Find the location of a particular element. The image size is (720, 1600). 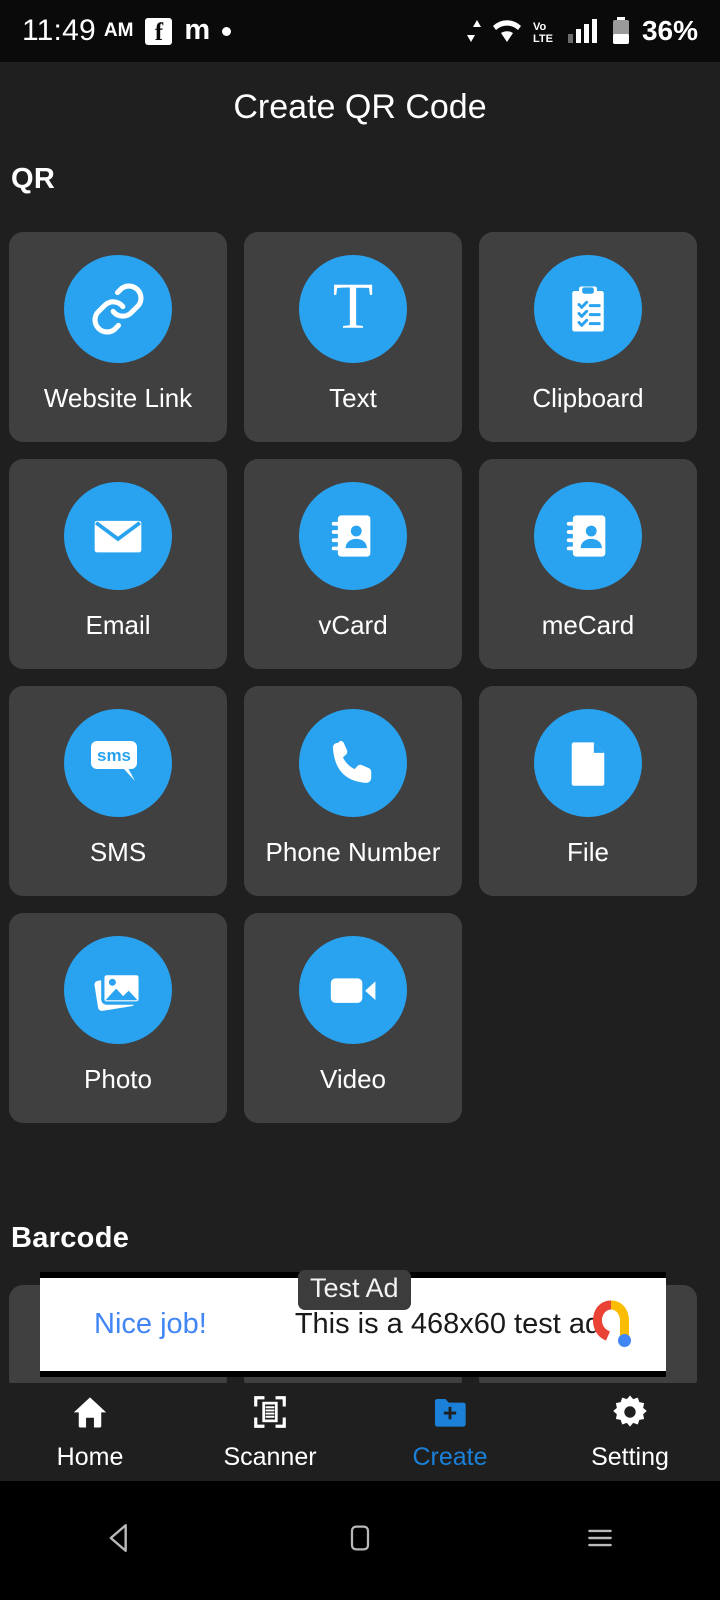

status-bar-right: Vo LTE 36% is located at coordinates (582, 31).